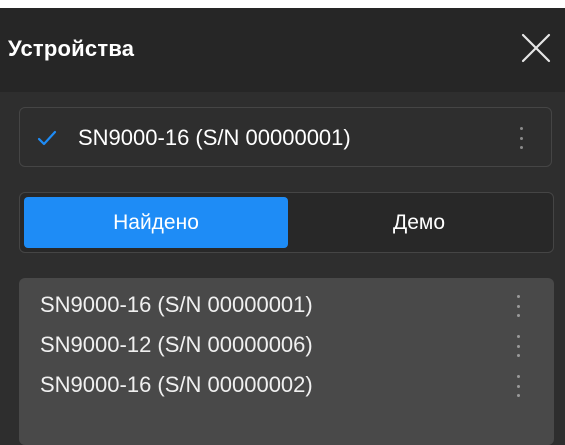 This screenshot has height=445, width=565. I want to click on device-label: SN9000-16 (S/N 00000002), so click(176, 384).